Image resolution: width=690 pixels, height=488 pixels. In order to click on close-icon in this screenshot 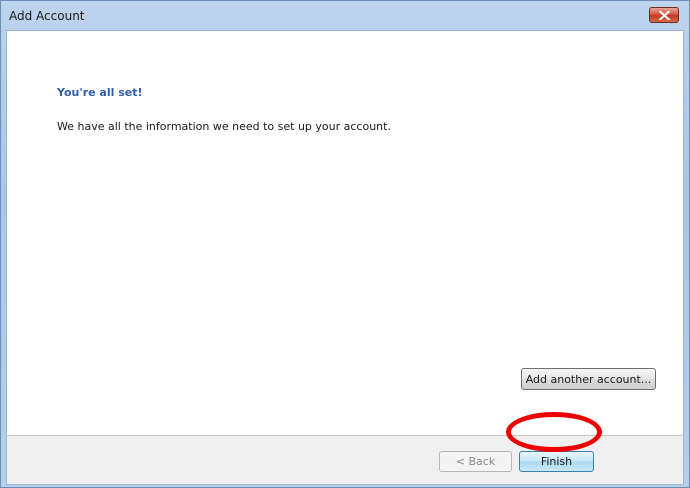, I will do `click(664, 15)`.